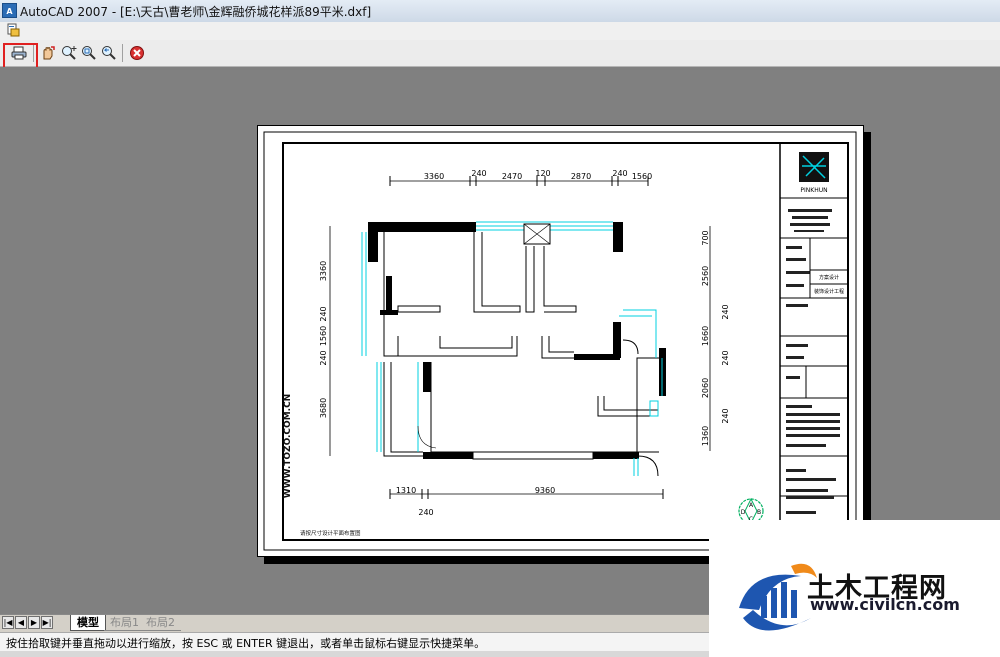 Image resolution: width=1000 pixels, height=657 pixels. I want to click on compass-label: D, so click(743, 512).